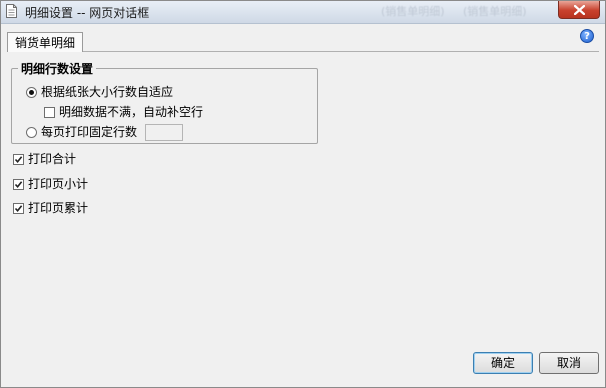  Describe the element at coordinates (87, 13) in the screenshot. I see `window-title: 明细设置 -- 网页对话框` at that location.